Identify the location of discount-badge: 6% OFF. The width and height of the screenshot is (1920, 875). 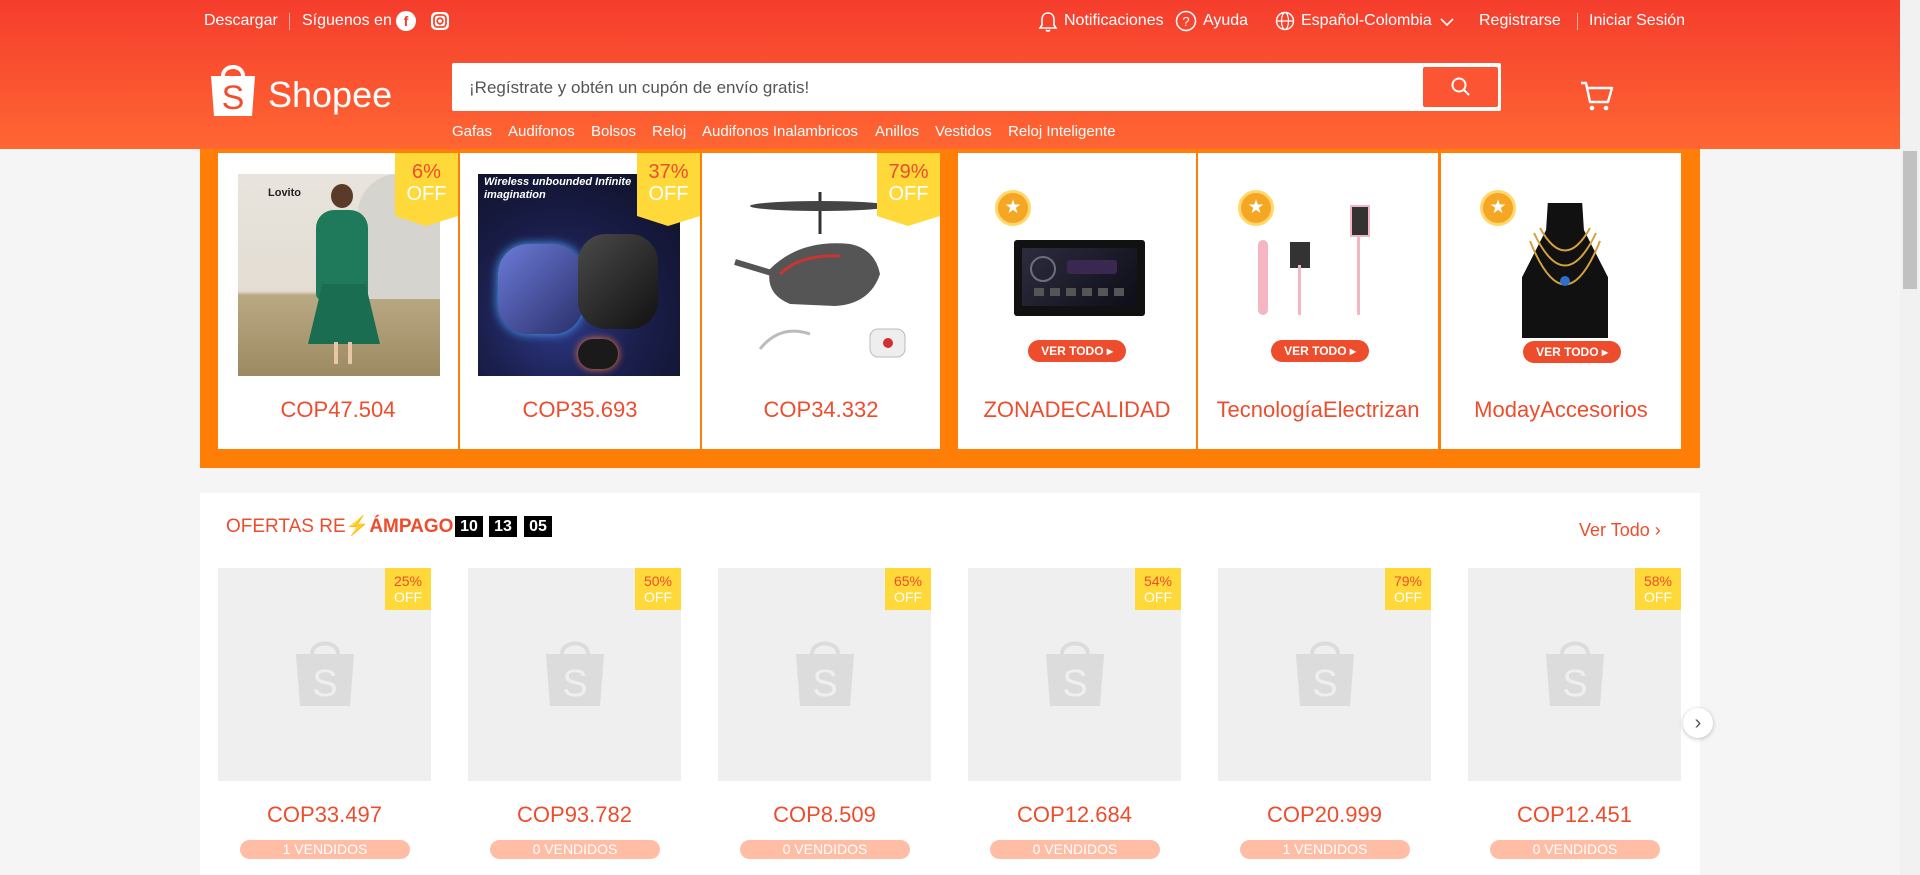
(426, 189).